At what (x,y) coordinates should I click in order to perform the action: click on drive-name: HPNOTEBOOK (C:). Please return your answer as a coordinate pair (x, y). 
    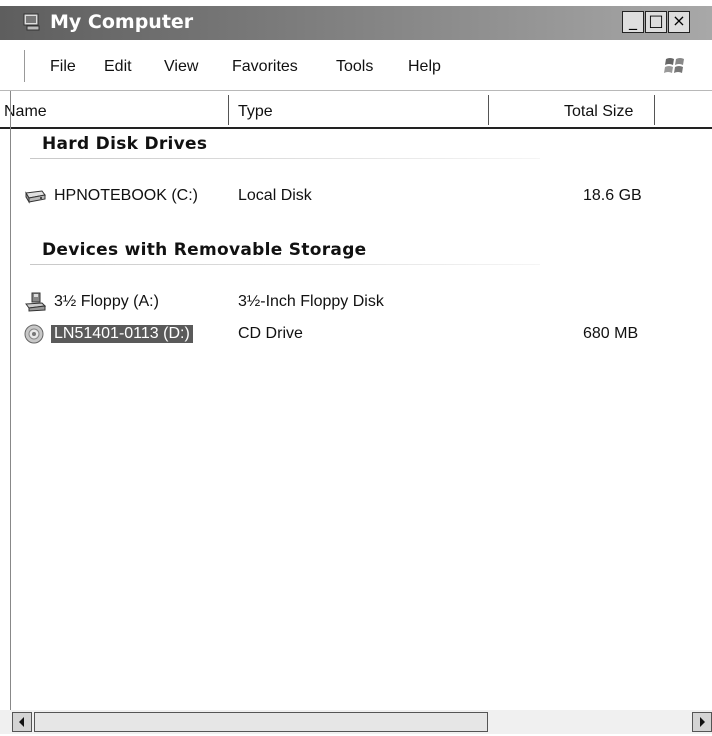
    Looking at the image, I should click on (126, 195).